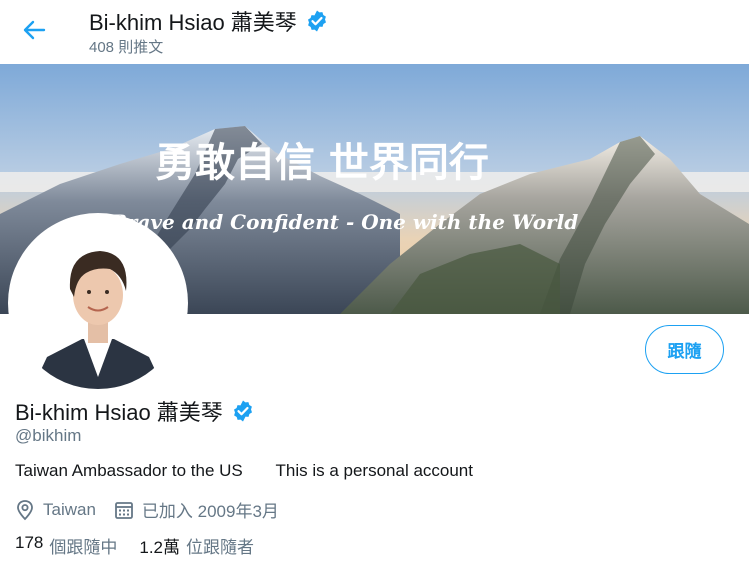 Image resolution: width=749 pixels, height=565 pixels. What do you see at coordinates (684, 349) in the screenshot?
I see `follow-button: 跟隨` at bounding box center [684, 349].